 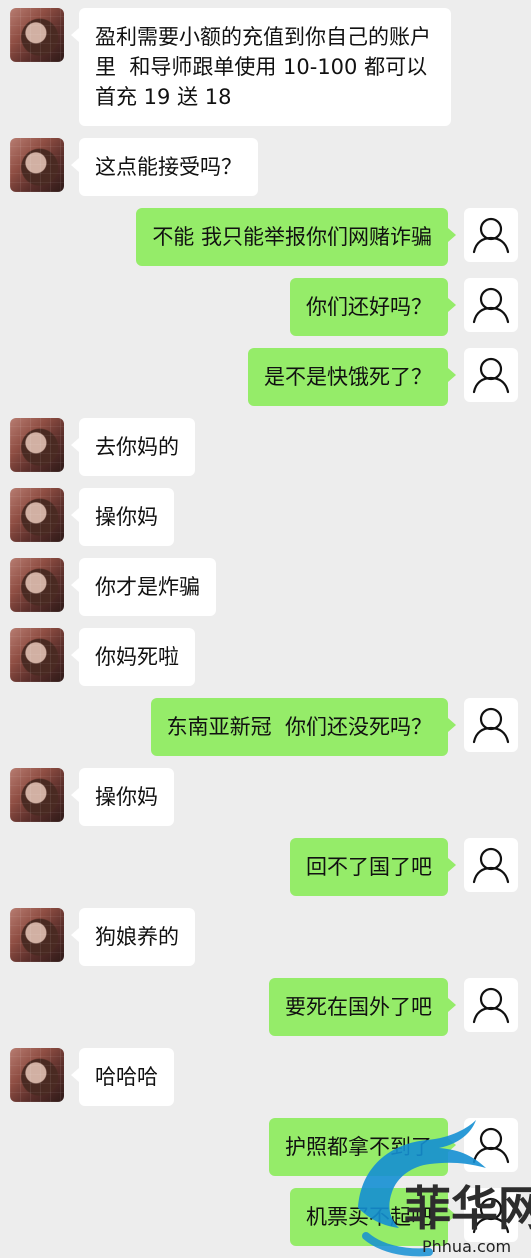 I want to click on outgoing-message-bubble: 东南亚新冠 你们还没死吗？, so click(x=303, y=727).